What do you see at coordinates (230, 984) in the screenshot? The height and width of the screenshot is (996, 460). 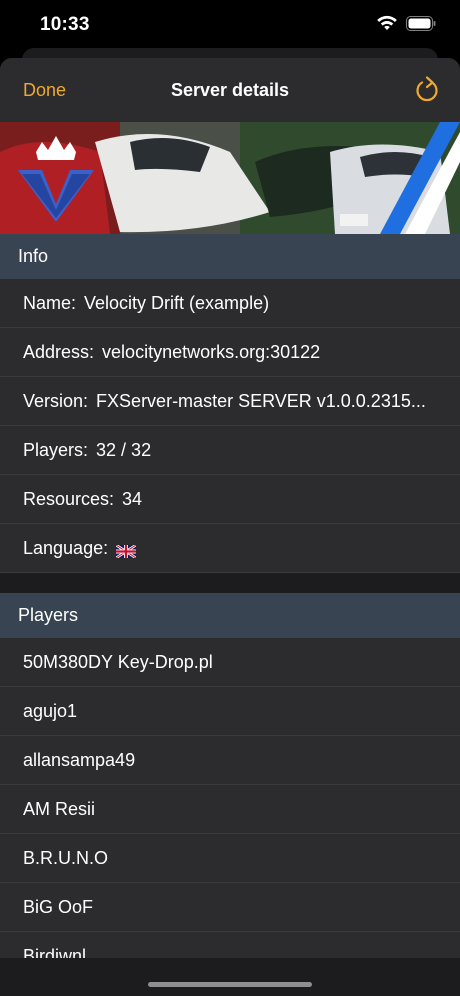 I see `home-indicator` at bounding box center [230, 984].